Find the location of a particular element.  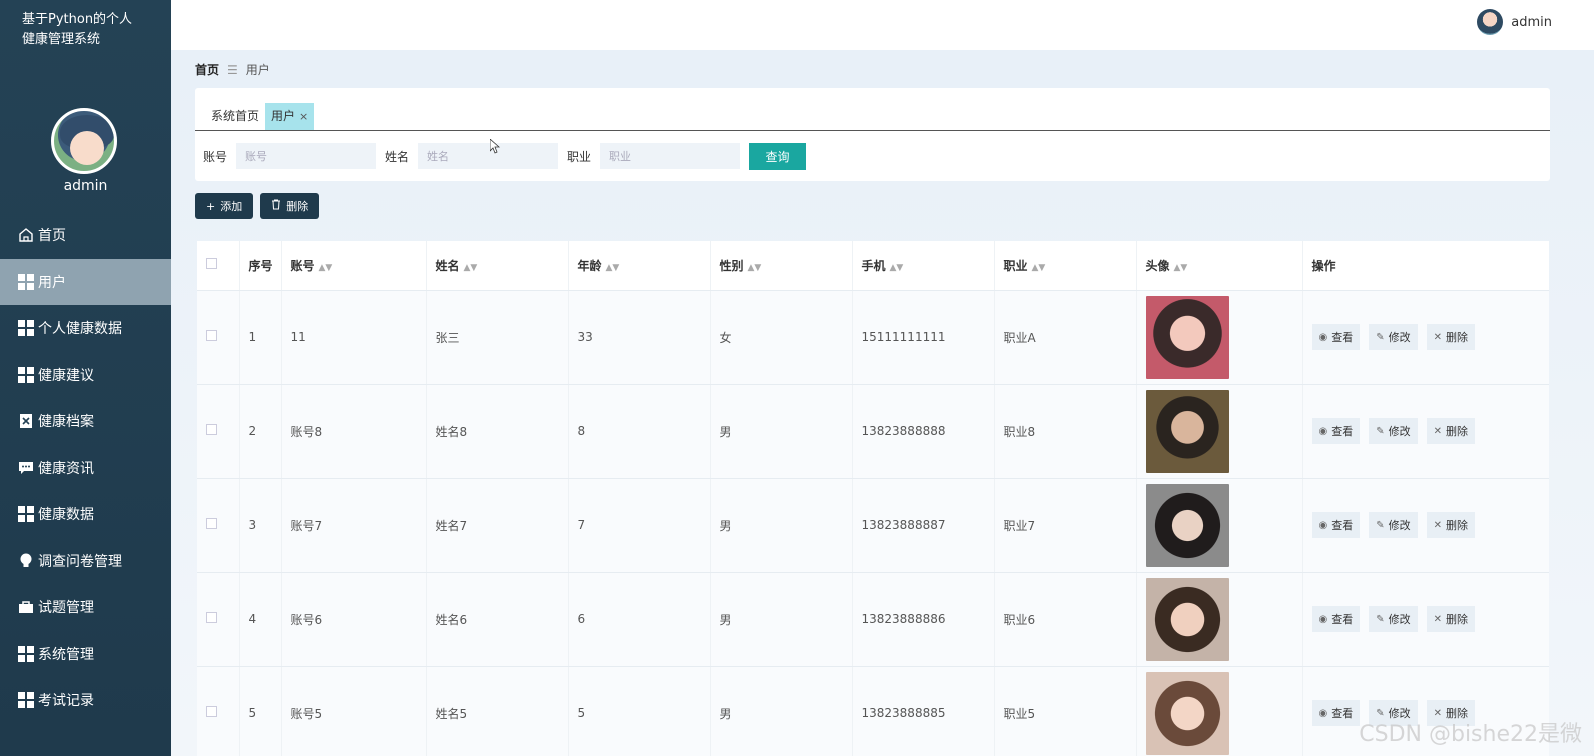

sidebar-item-users: 用户 is located at coordinates (85, 281).